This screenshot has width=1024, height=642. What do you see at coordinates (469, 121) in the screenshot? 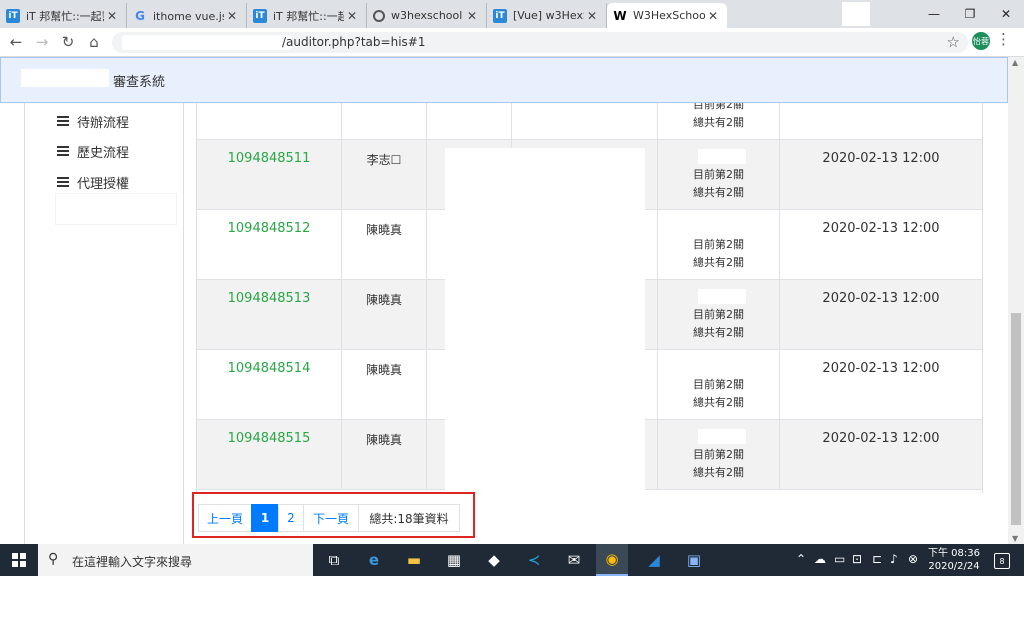
I see `cell-empty` at bounding box center [469, 121].